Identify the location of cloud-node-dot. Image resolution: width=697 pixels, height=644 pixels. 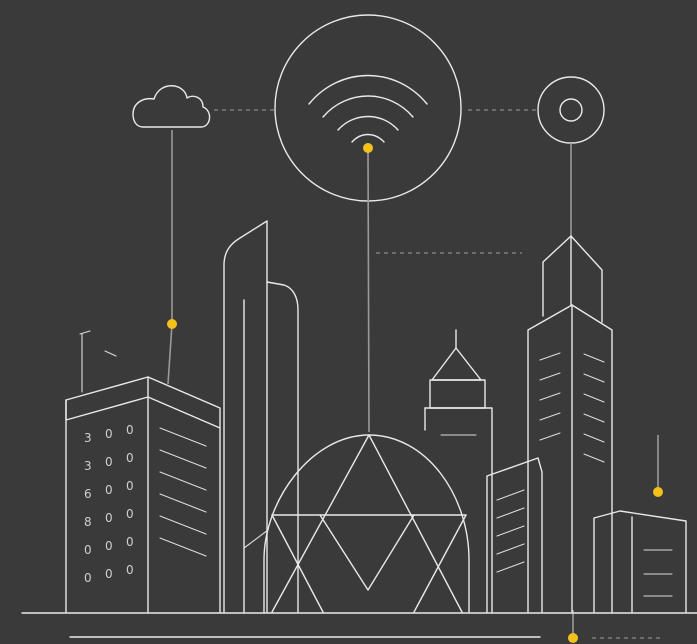
(172, 324).